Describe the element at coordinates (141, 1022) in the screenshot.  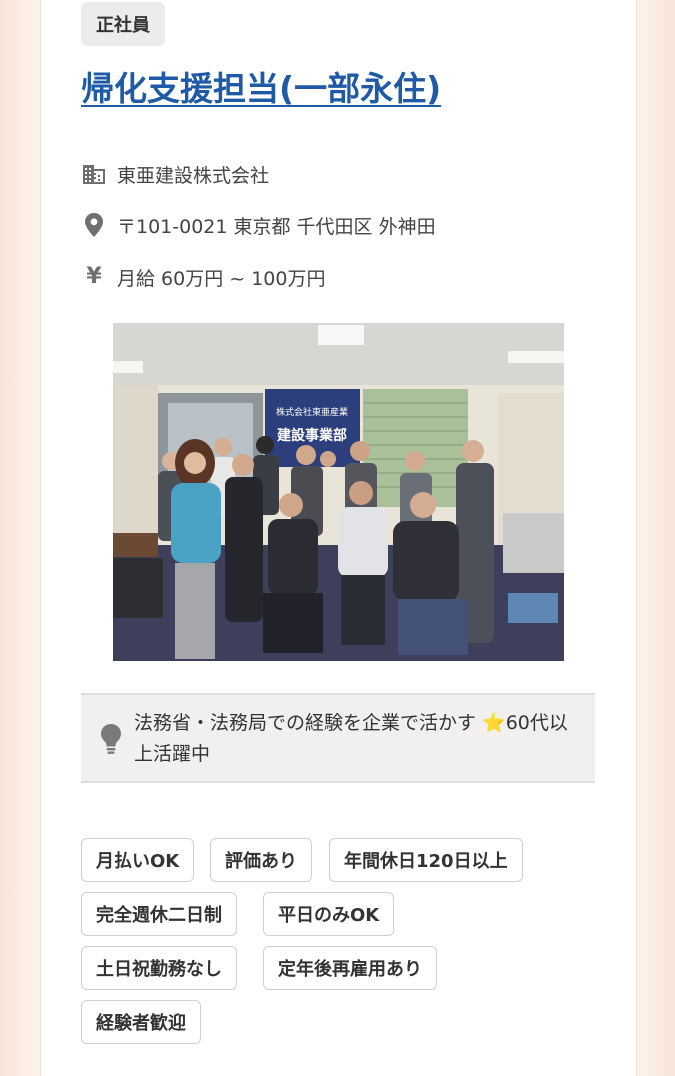
I see `tag-item: 経験者歓迎` at that location.